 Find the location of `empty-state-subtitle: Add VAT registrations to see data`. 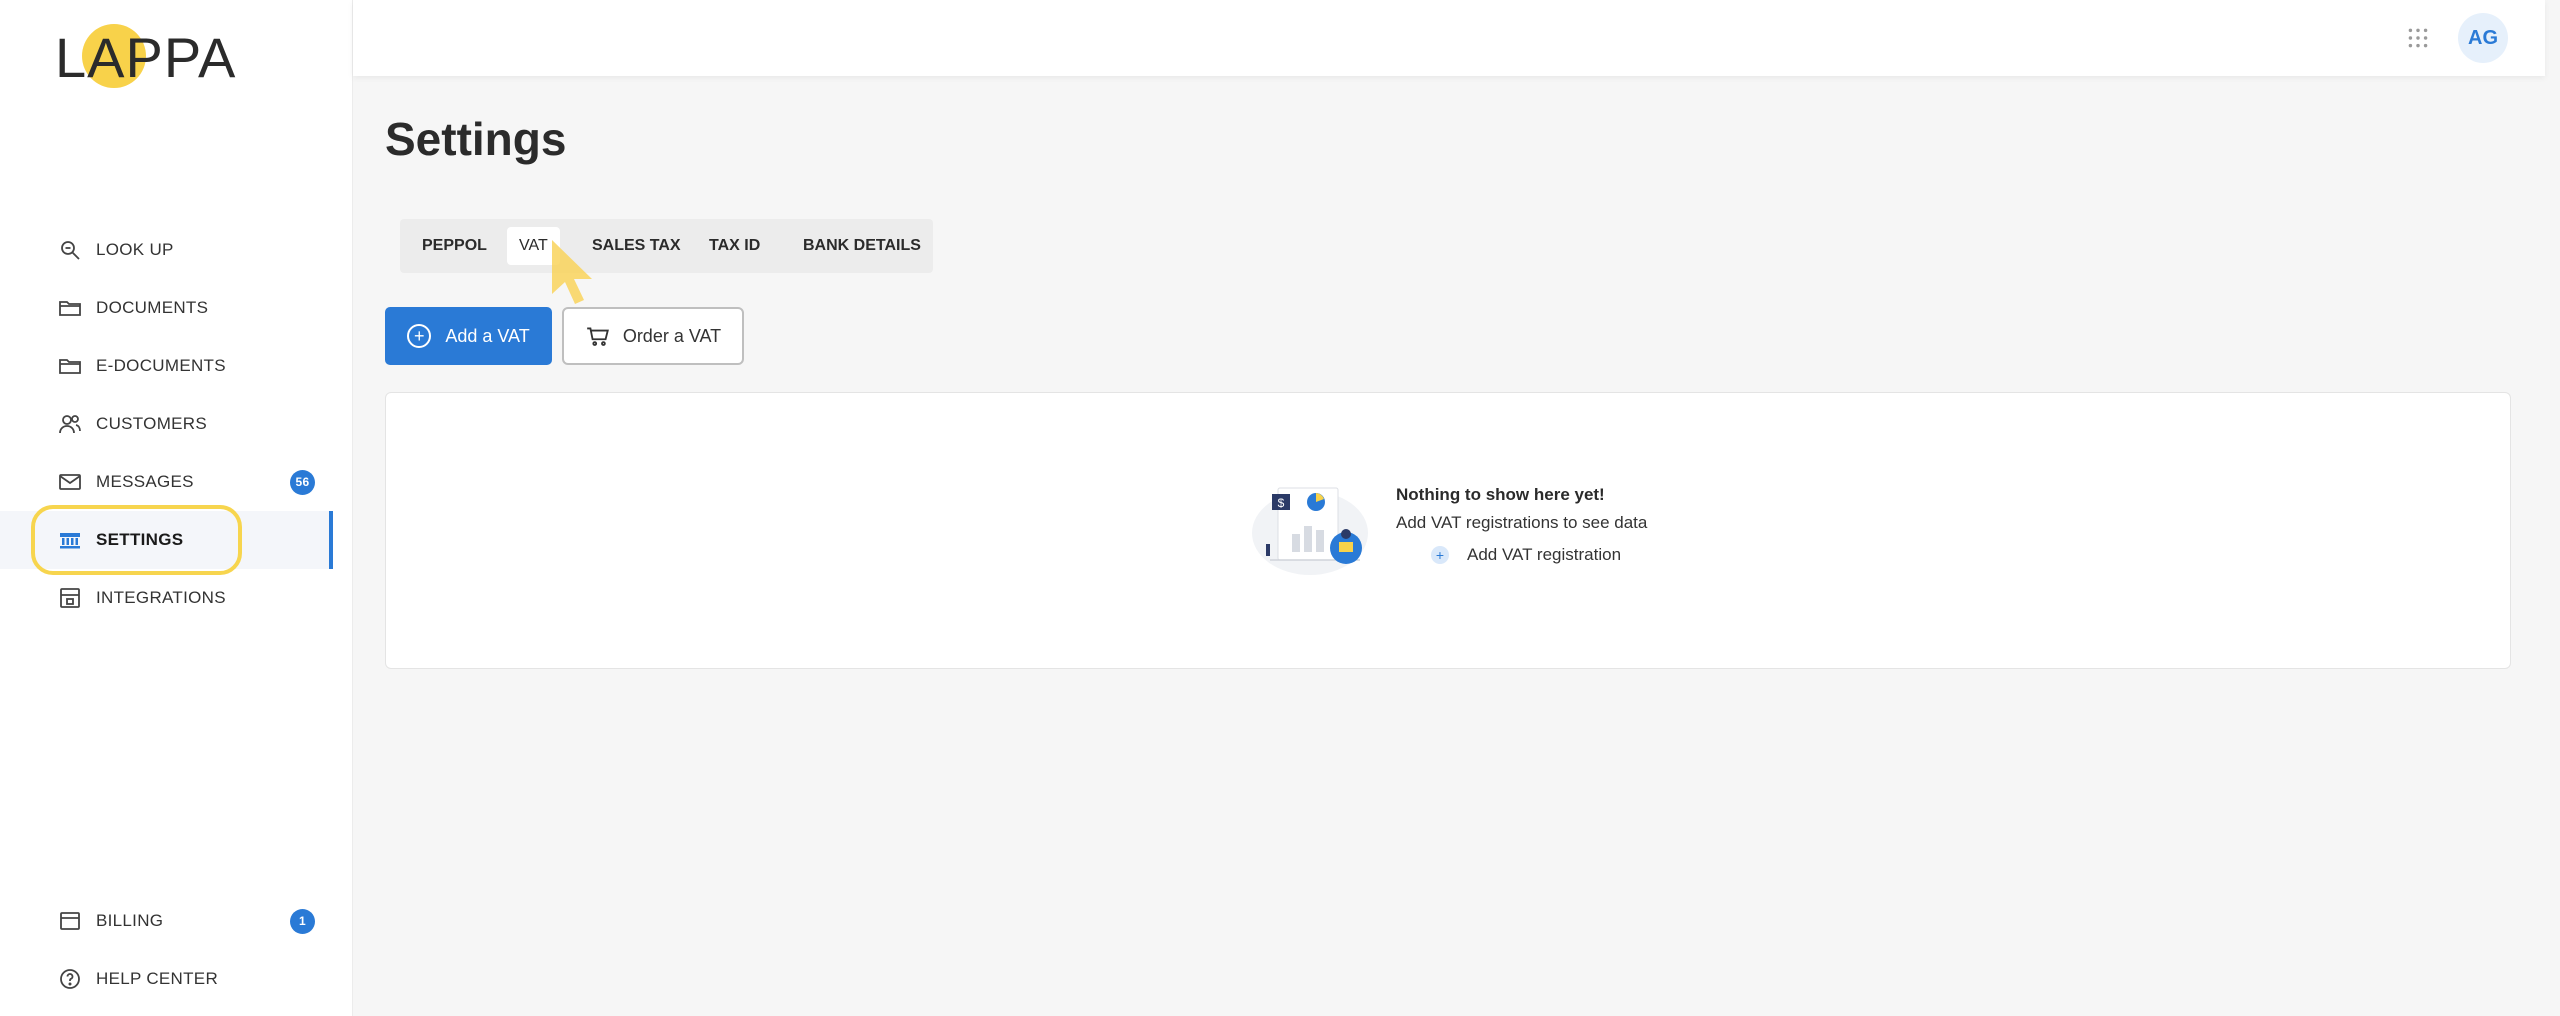

empty-state-subtitle: Add VAT registrations to see data is located at coordinates (1522, 522).